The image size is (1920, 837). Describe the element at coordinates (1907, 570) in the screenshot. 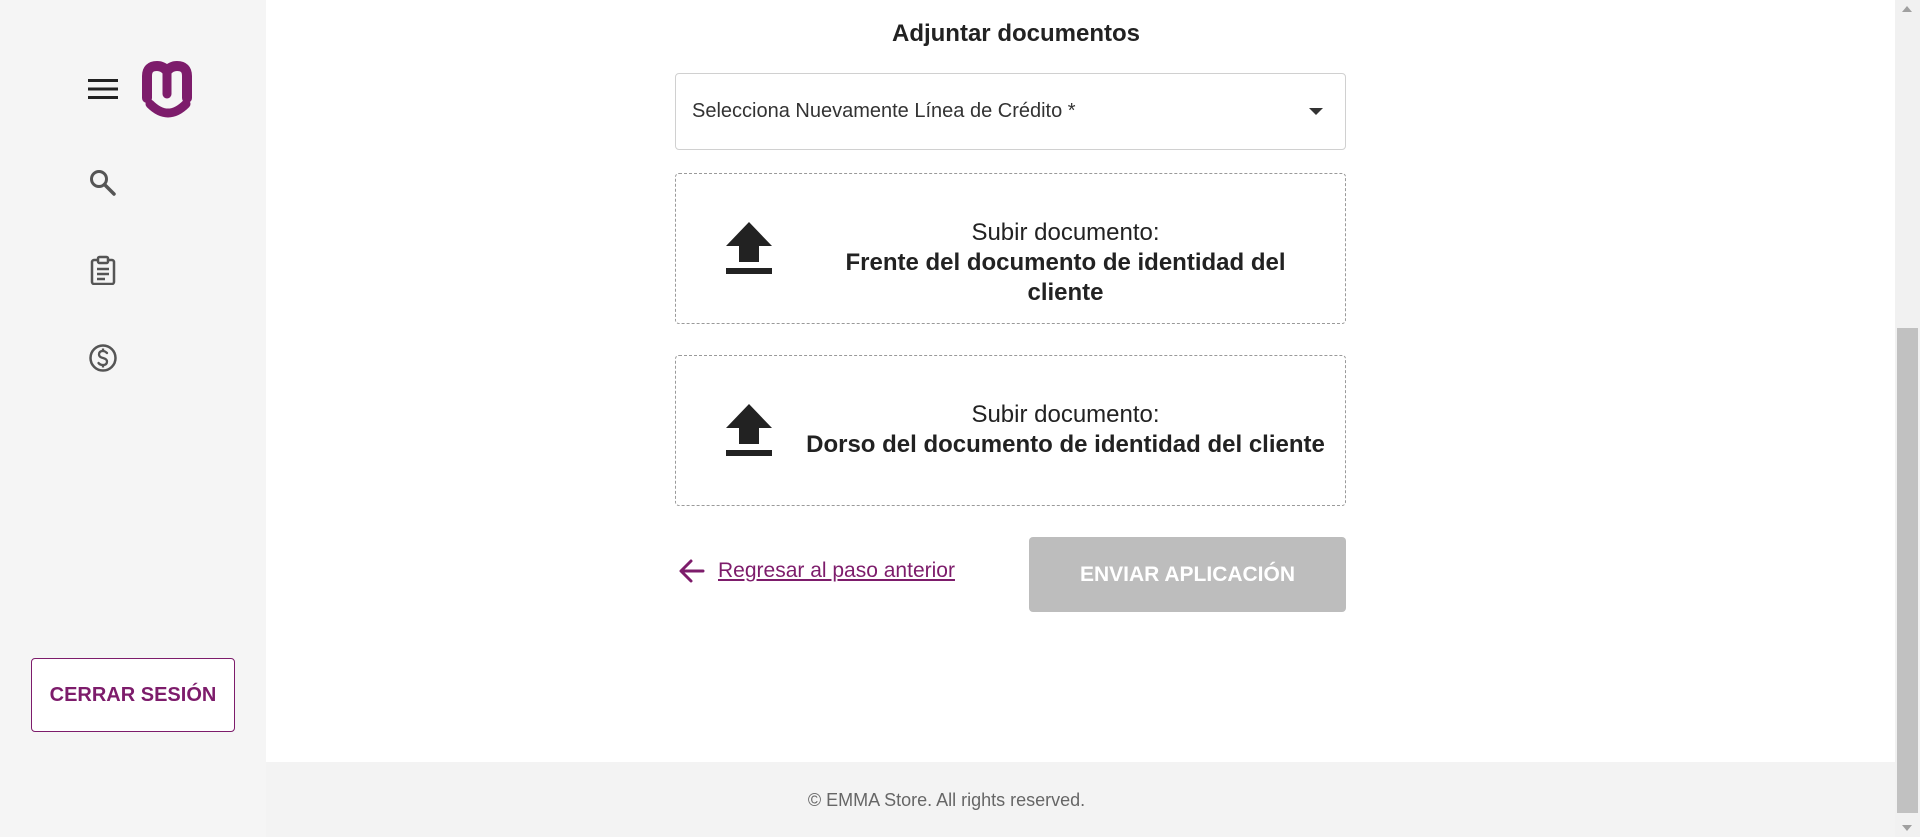

I see `scrollbar-thumb` at that location.